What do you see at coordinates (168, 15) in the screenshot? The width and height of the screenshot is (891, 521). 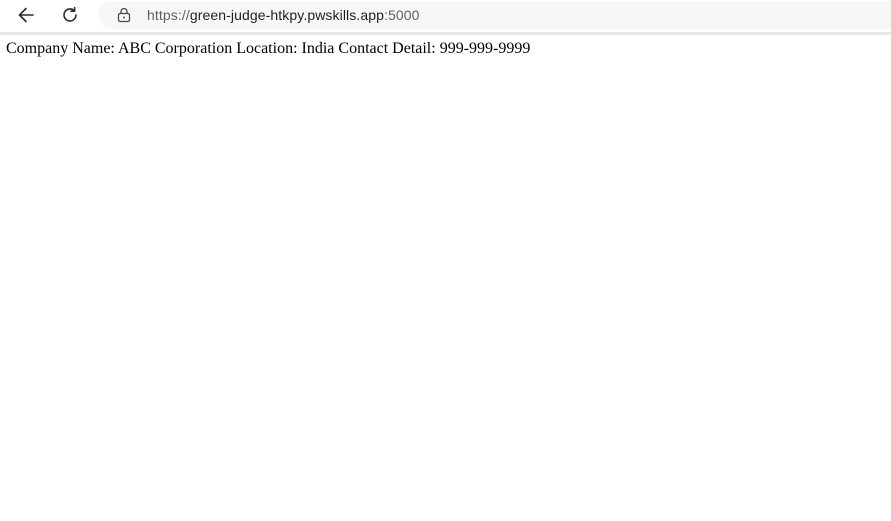 I see `url-scheme: https://` at bounding box center [168, 15].